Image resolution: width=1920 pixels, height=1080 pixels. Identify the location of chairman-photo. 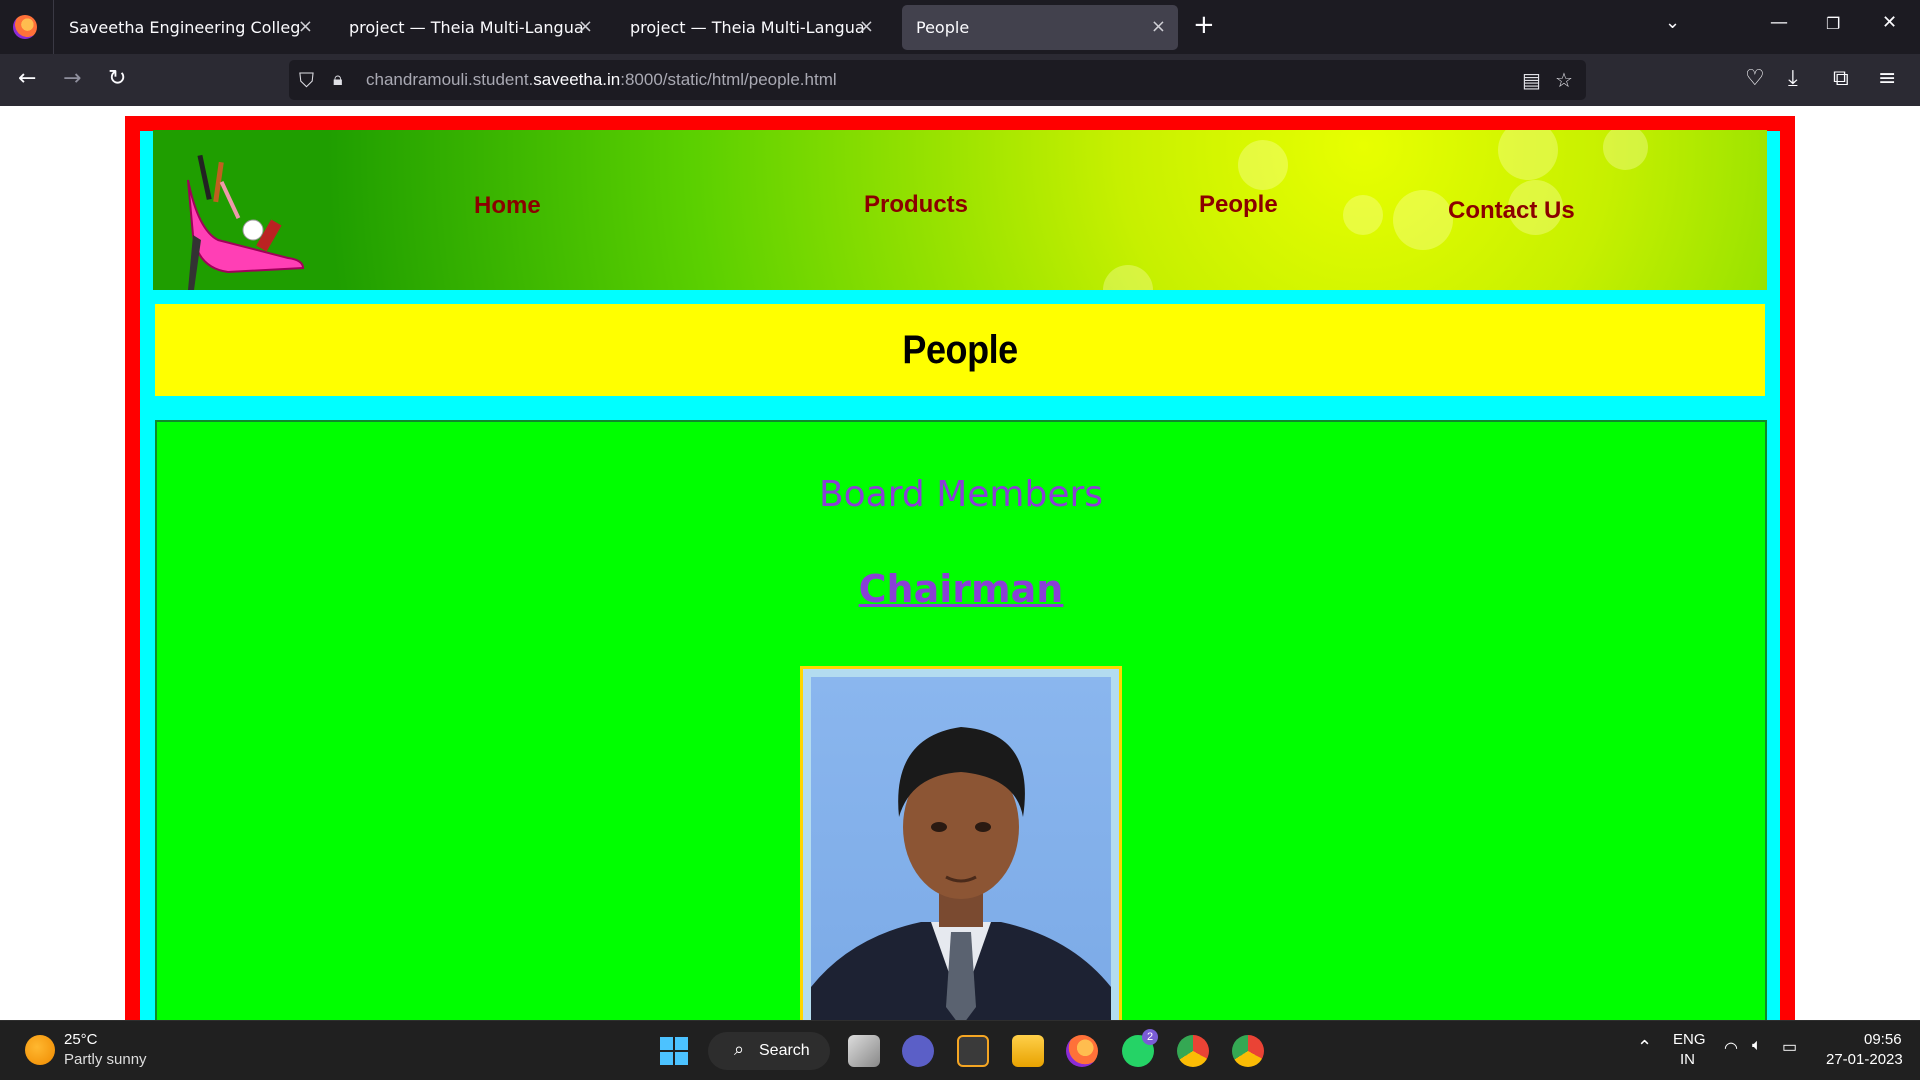
(961, 848).